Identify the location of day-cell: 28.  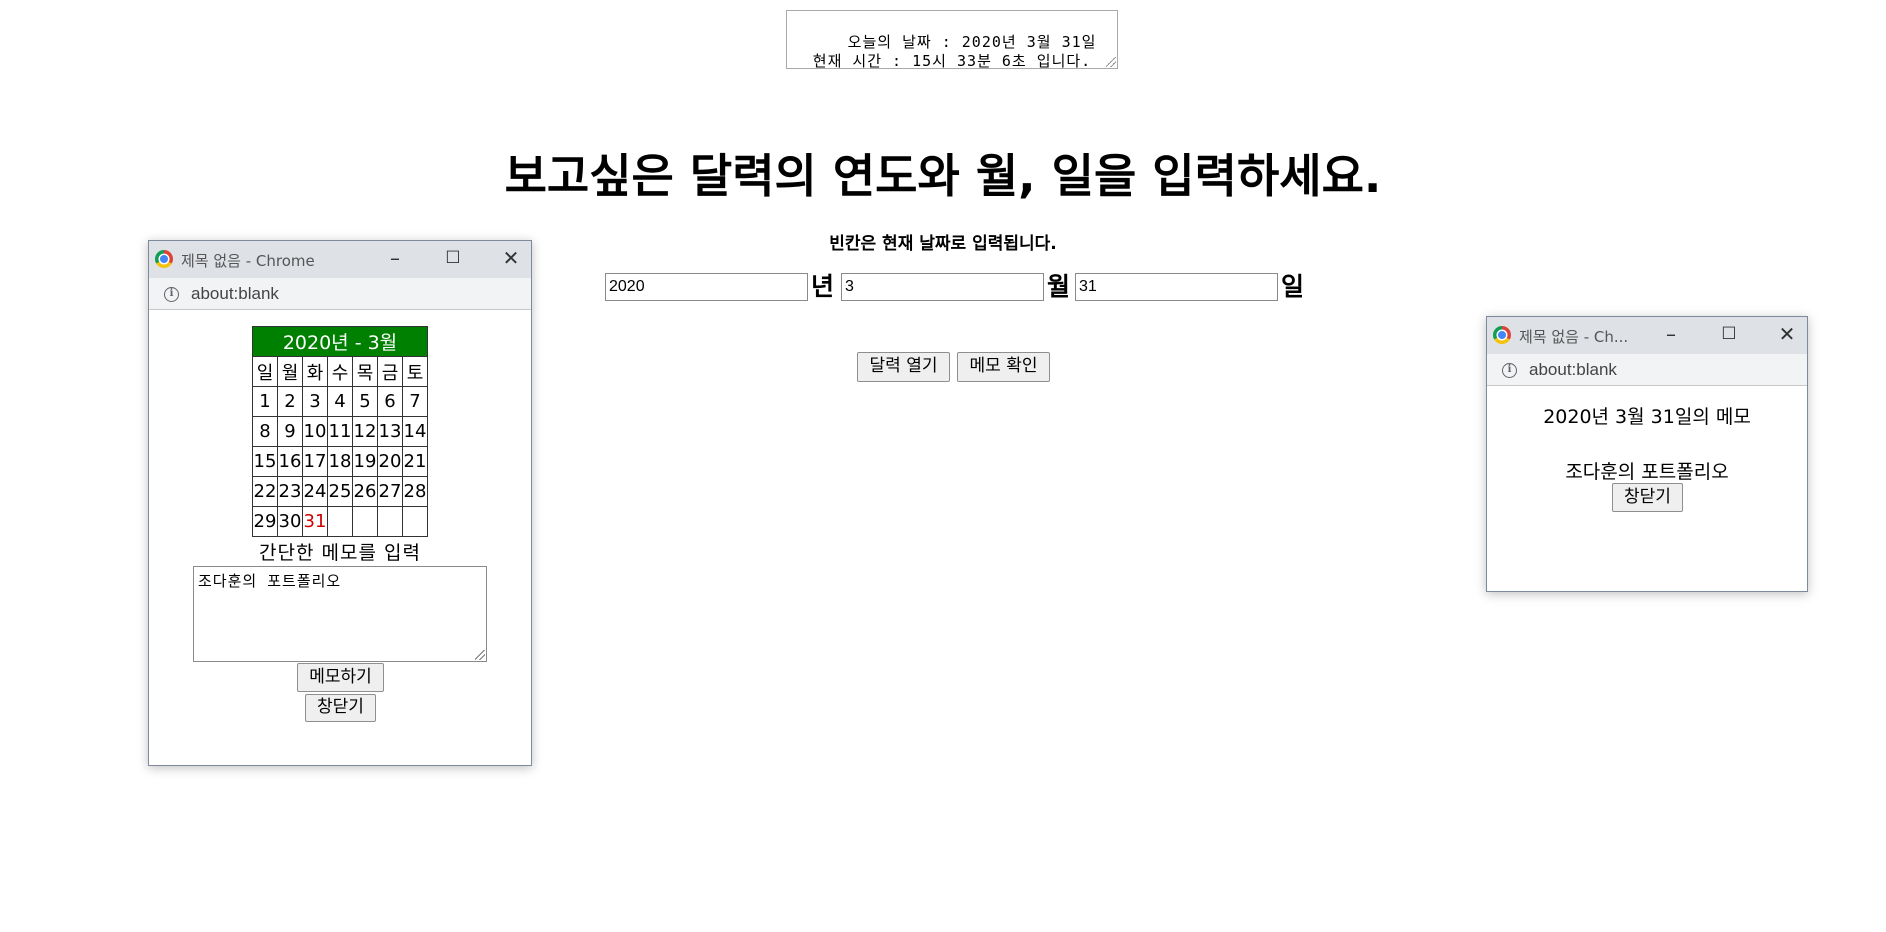
(415, 491).